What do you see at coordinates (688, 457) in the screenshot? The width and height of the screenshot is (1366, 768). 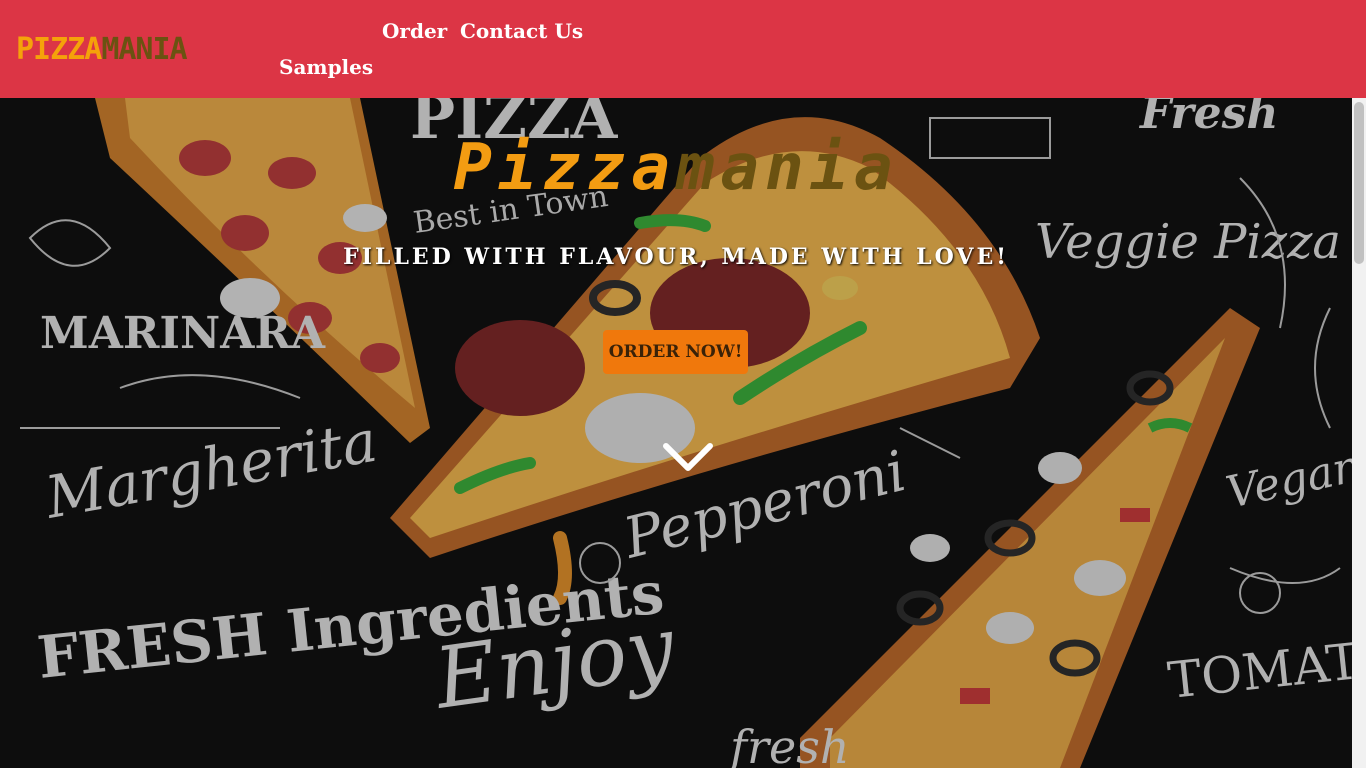 I see `chevron-down-icon` at bounding box center [688, 457].